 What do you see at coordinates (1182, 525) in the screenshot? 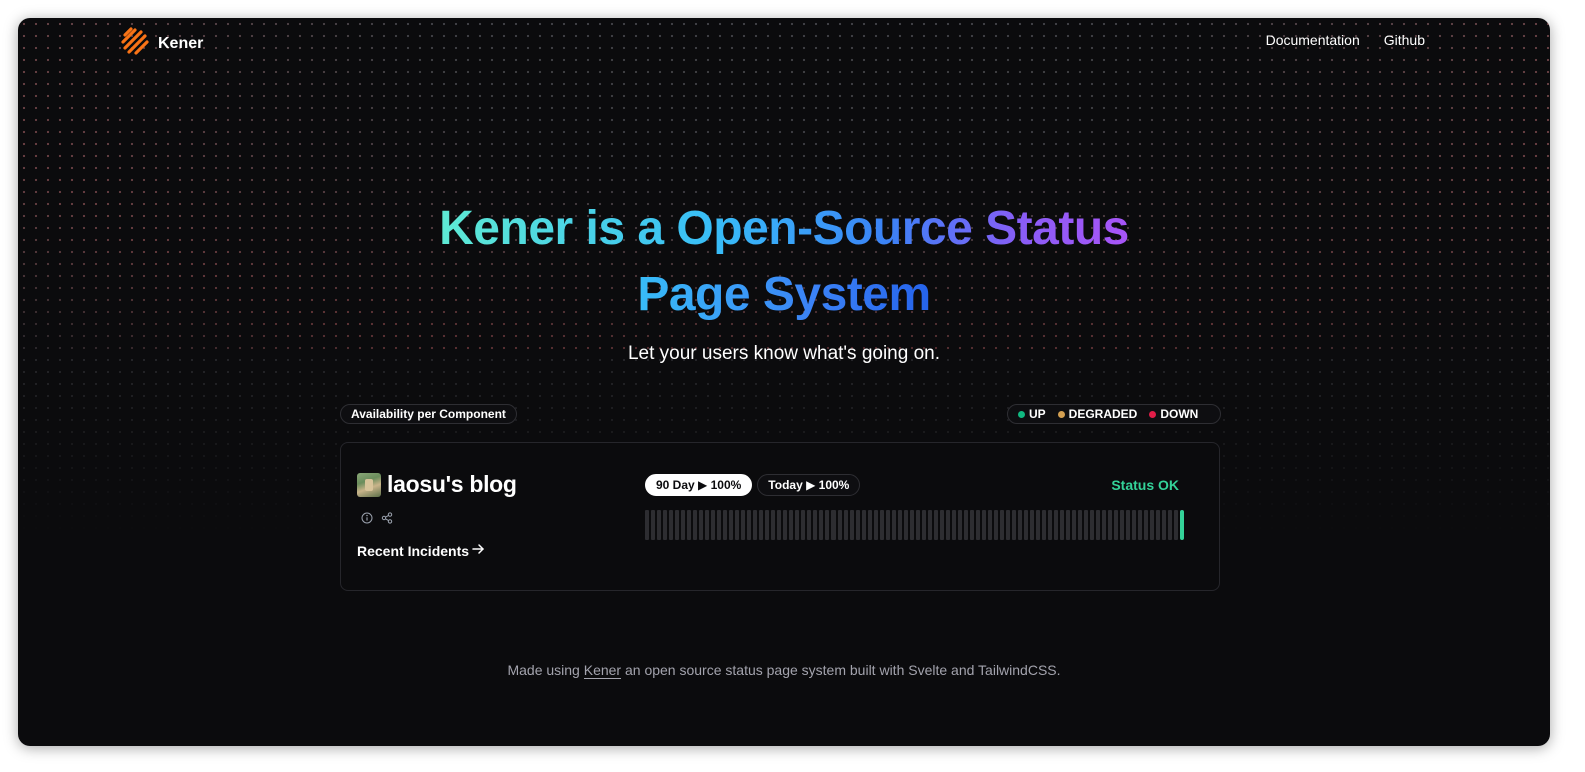
I see `uptime-bar-today` at bounding box center [1182, 525].